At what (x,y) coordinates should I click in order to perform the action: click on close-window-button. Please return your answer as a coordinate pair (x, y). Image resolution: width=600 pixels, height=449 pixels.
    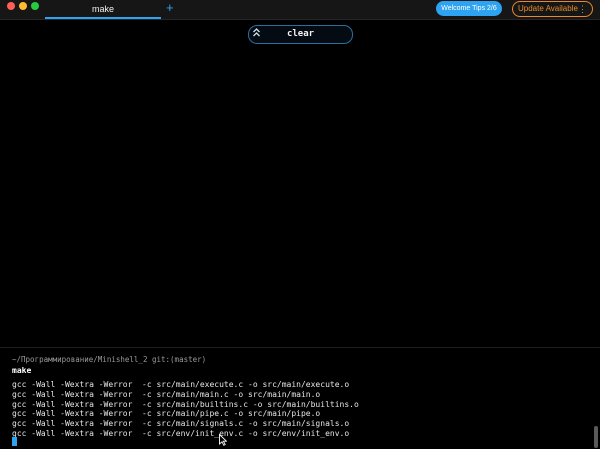
    Looking at the image, I should click on (11, 6).